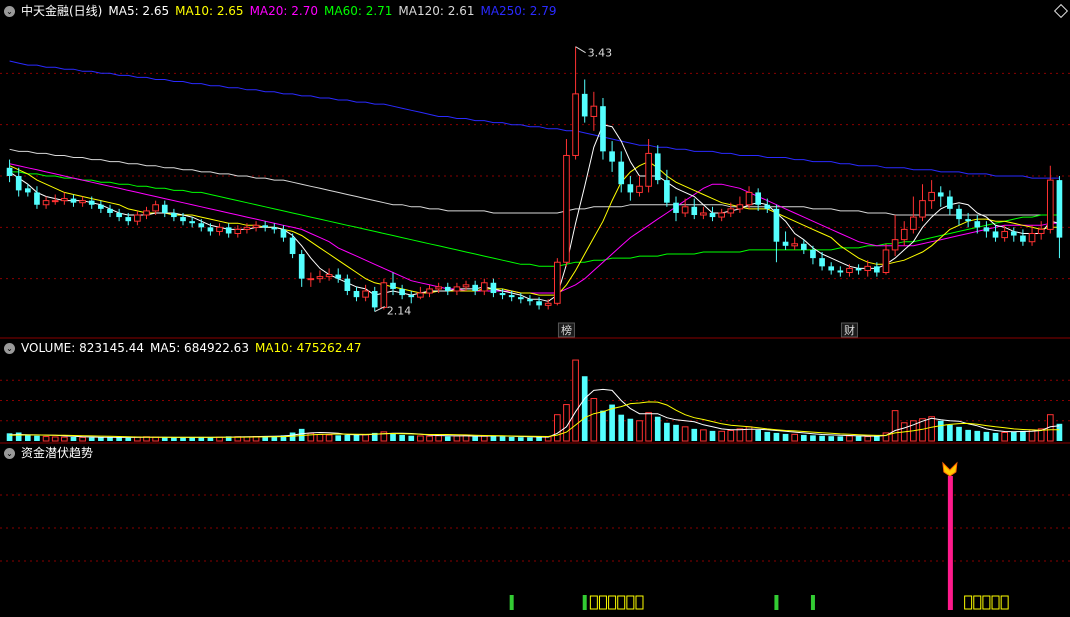 The image size is (1070, 617). Describe the element at coordinates (49, 453) in the screenshot. I see `indicator-panel-header: ⌄ 资金潜伏趋势` at that location.